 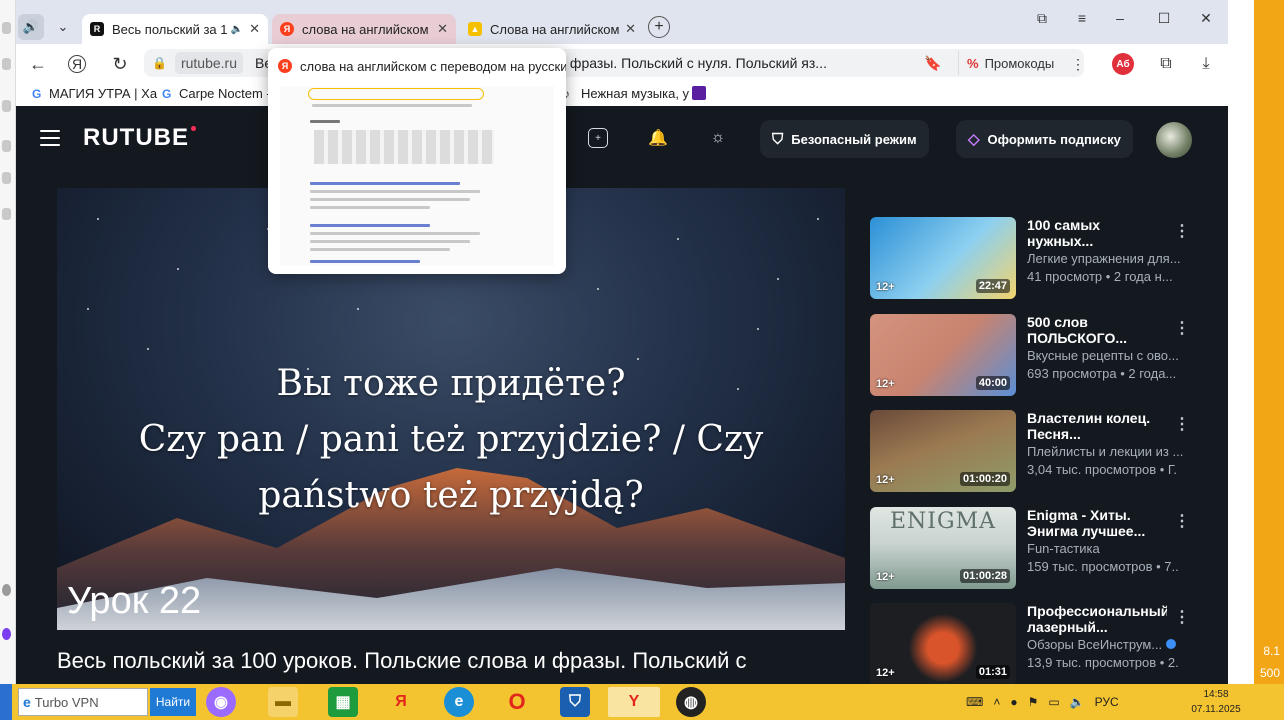 What do you see at coordinates (31, 27) in the screenshot?
I see `tab-audio-icon: 🔊` at bounding box center [31, 27].